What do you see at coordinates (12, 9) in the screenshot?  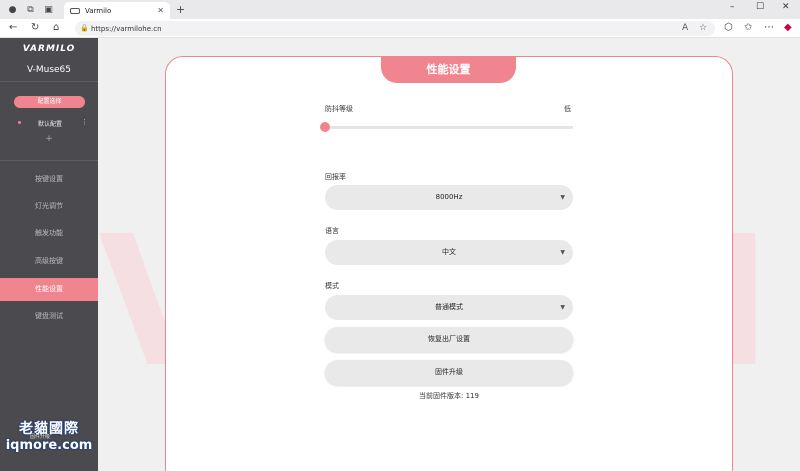 I see `profile-icon: ●` at bounding box center [12, 9].